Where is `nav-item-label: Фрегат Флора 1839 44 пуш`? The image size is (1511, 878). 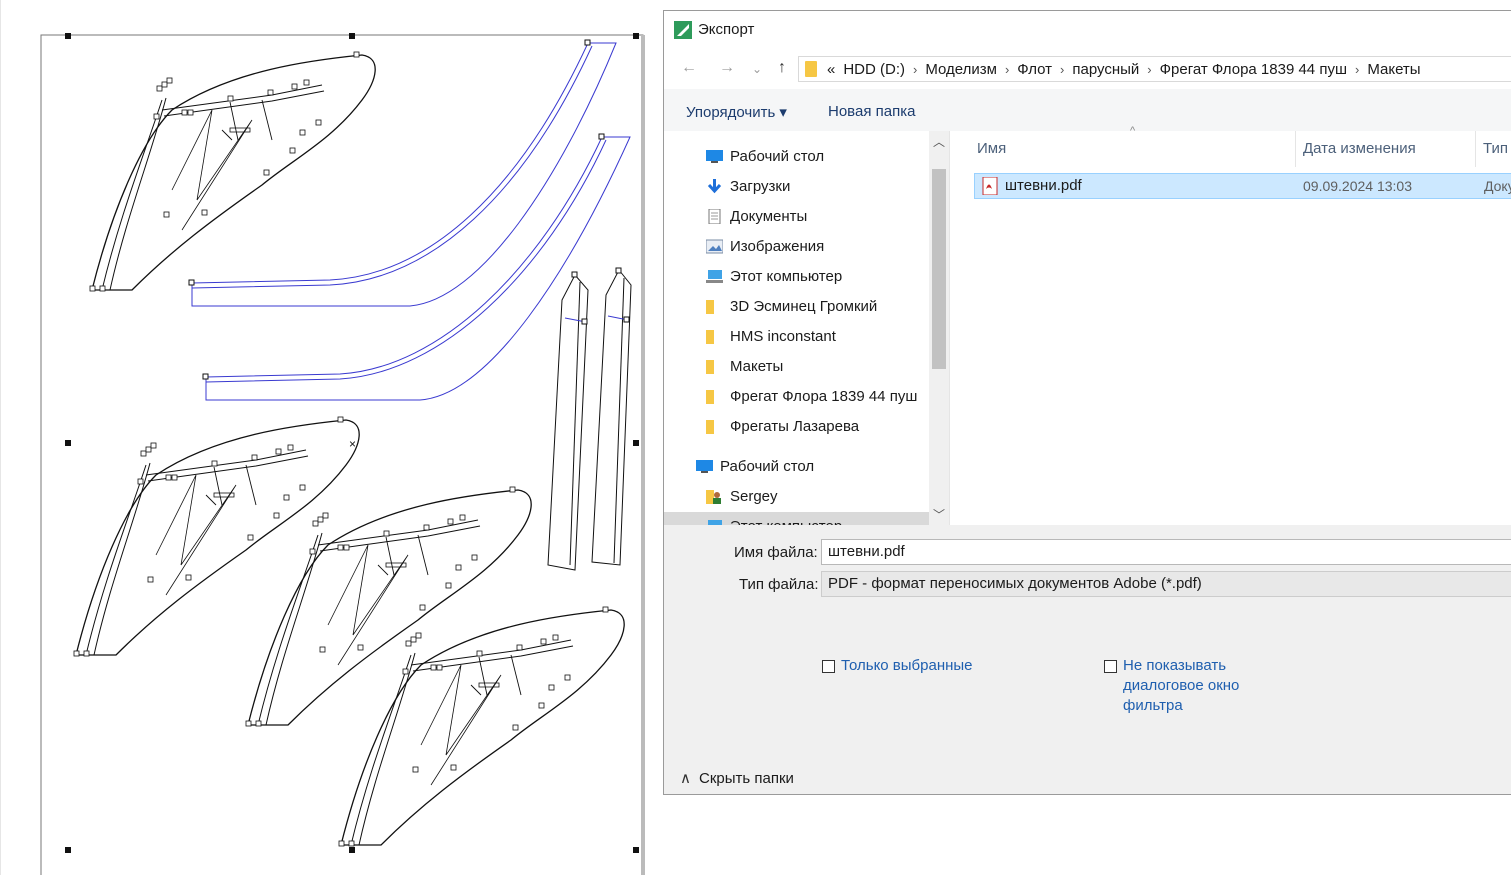 nav-item-label: Фрегат Флора 1839 44 пуш is located at coordinates (824, 396).